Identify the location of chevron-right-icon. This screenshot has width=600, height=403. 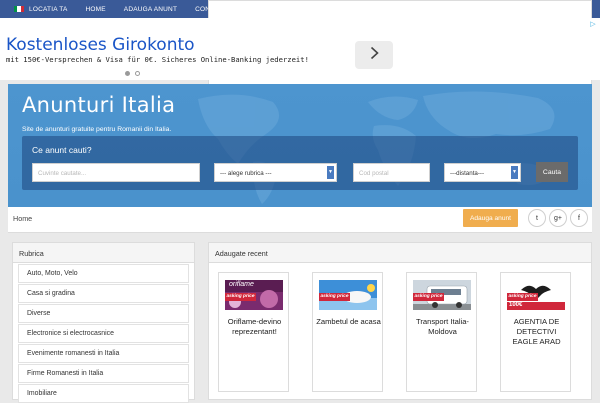
(374, 55).